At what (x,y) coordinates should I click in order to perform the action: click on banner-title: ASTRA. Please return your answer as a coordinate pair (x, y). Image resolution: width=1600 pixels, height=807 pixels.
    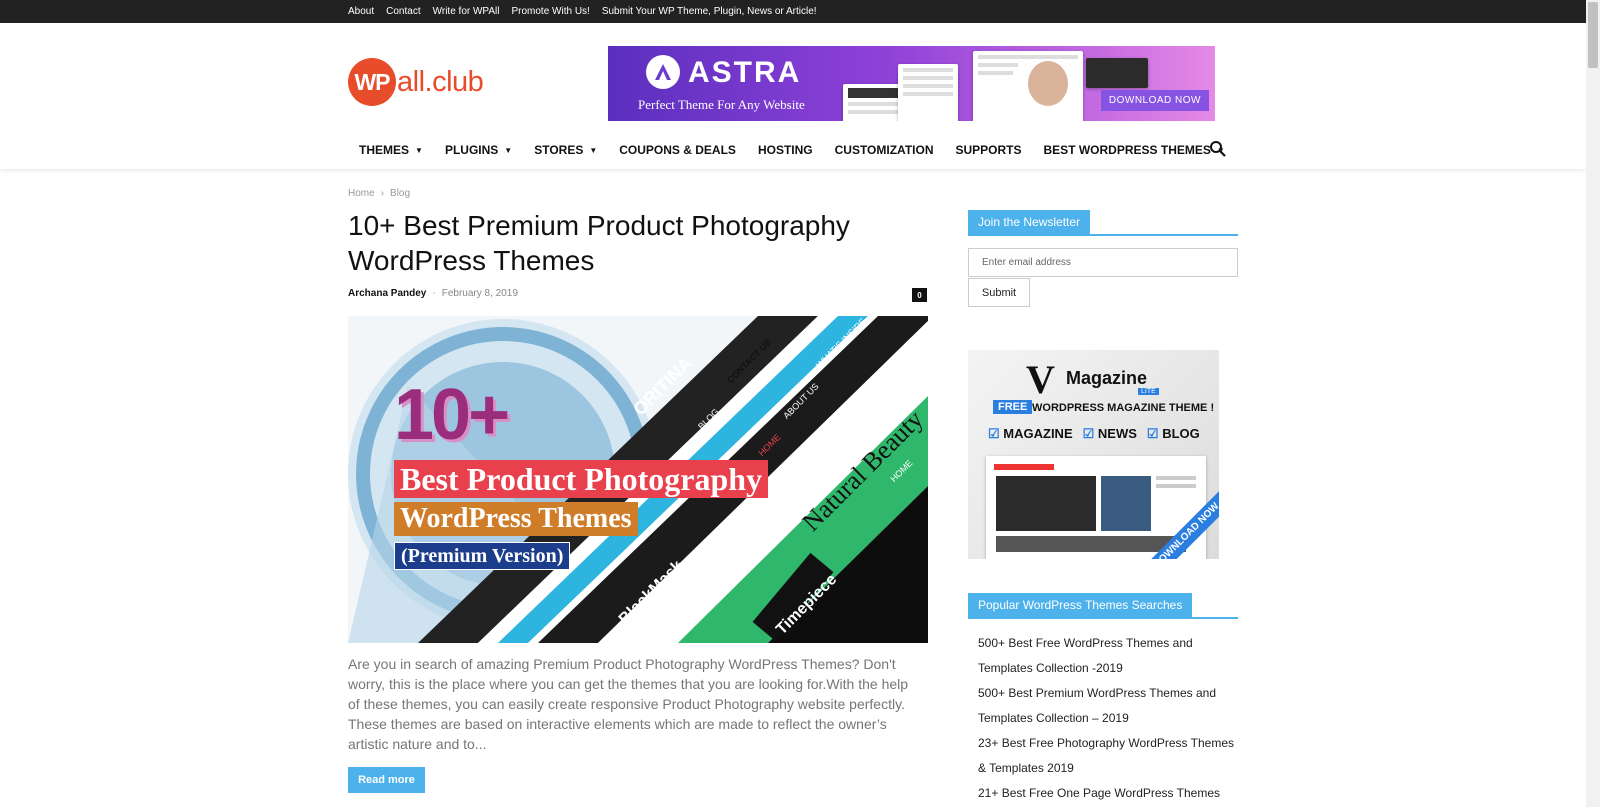
    Looking at the image, I should click on (745, 72).